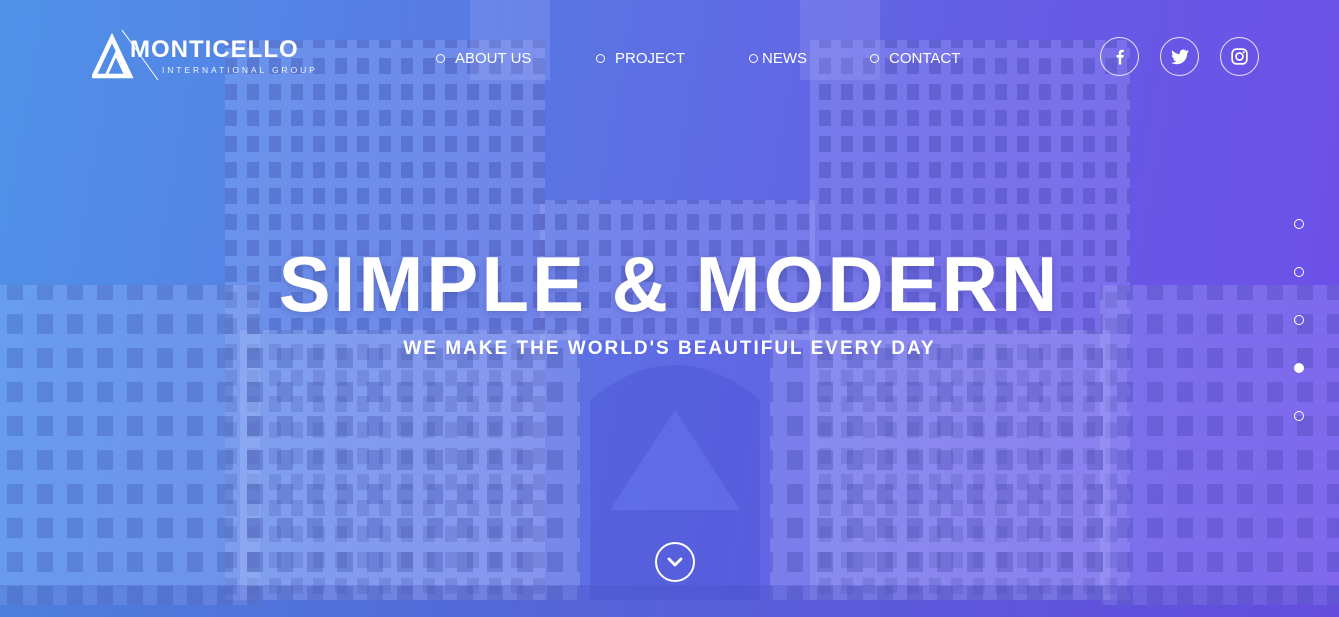 Image resolution: width=1339 pixels, height=617 pixels. I want to click on twitter-icon, so click(1179, 56).